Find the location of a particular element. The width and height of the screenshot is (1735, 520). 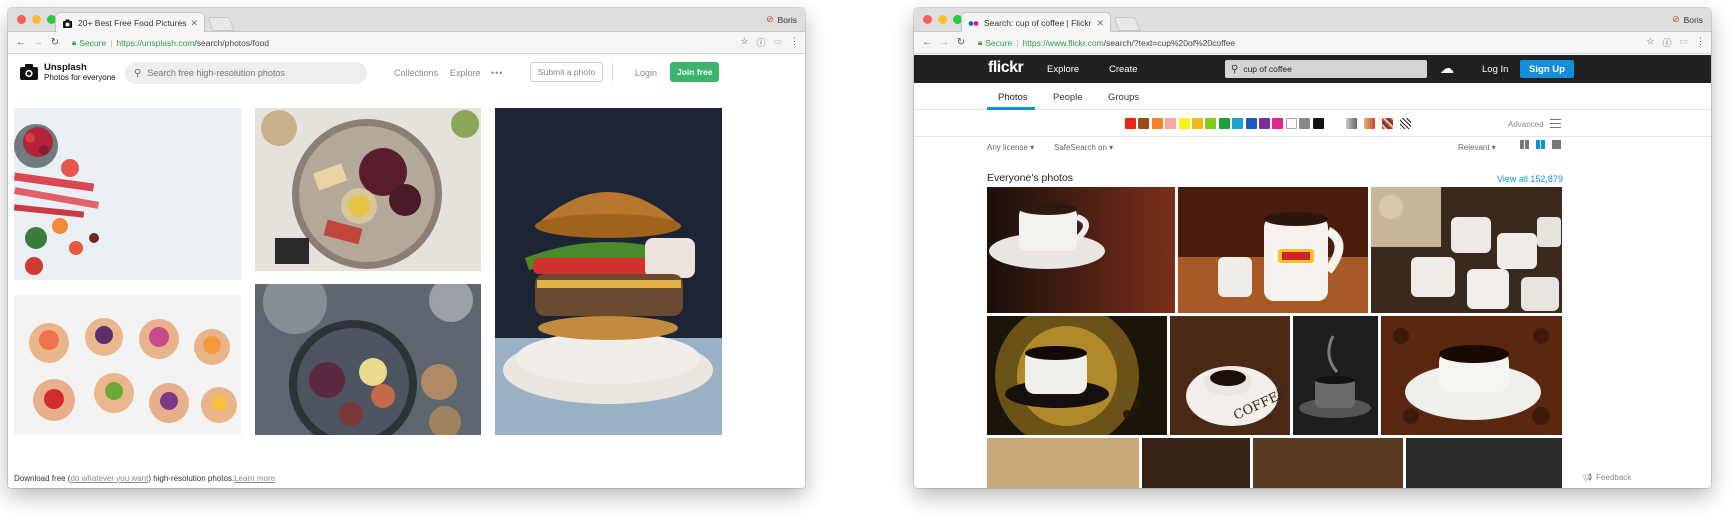

nav-create: Create is located at coordinates (1123, 69).